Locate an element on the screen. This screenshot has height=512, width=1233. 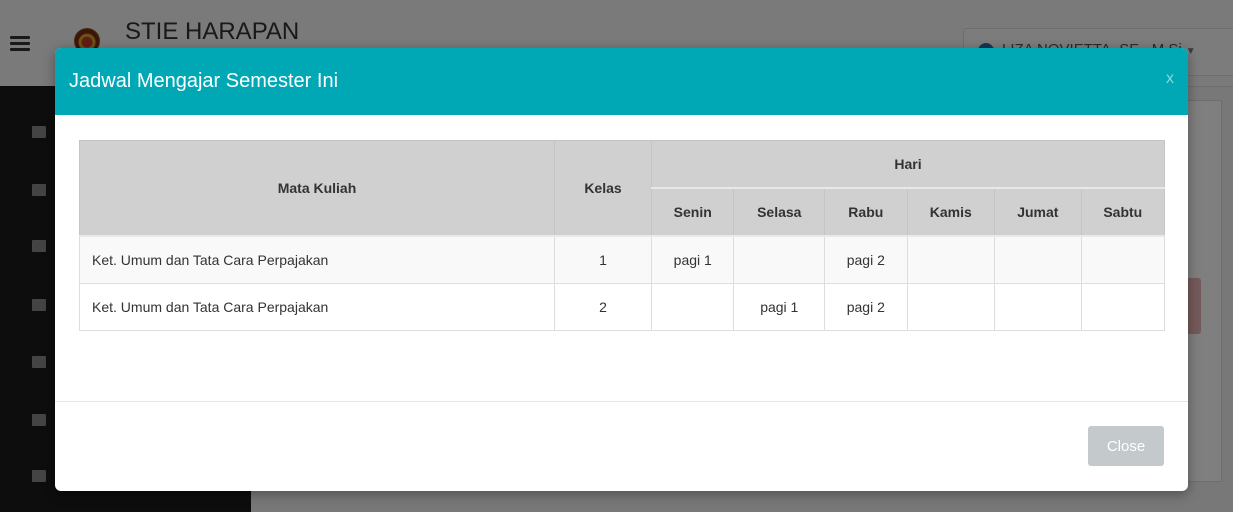
modal-header: Jadwal Mengajar Semester Ini x is located at coordinates (621, 81).